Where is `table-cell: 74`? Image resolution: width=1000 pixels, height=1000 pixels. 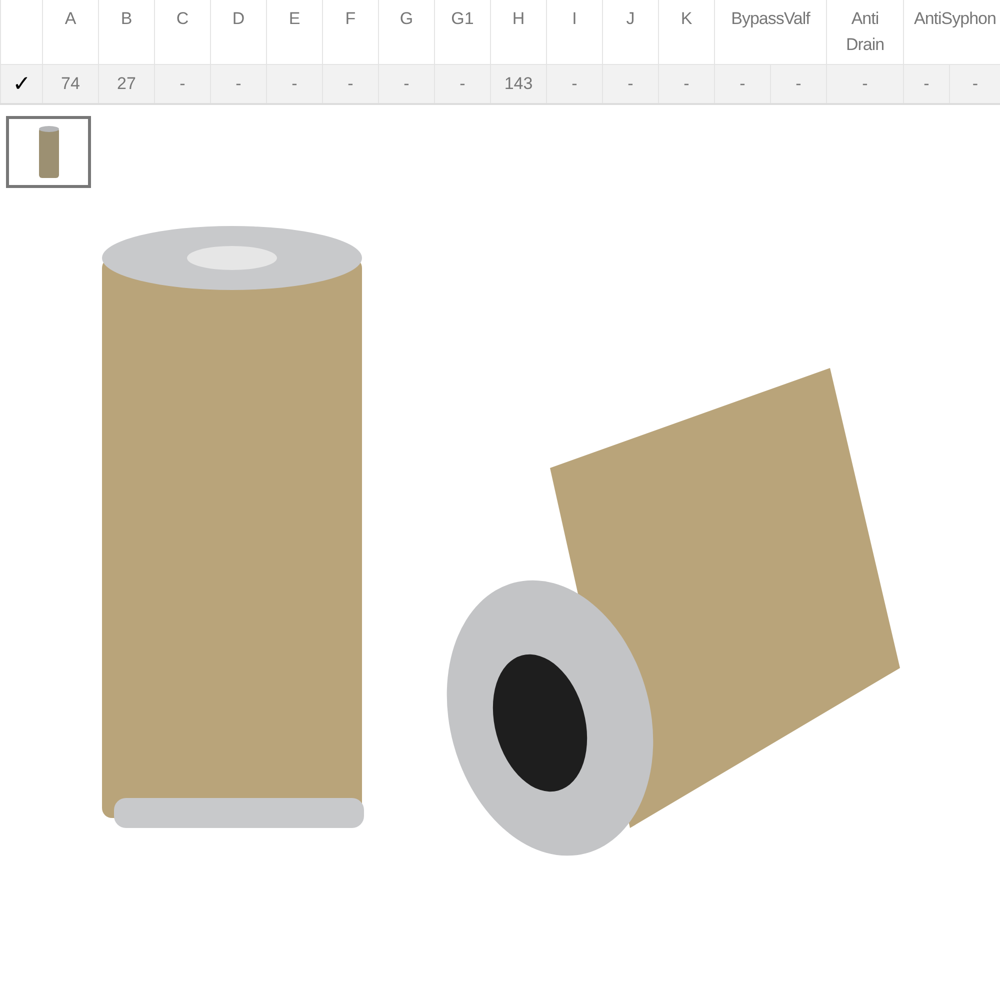
table-cell: 74 is located at coordinates (70, 83).